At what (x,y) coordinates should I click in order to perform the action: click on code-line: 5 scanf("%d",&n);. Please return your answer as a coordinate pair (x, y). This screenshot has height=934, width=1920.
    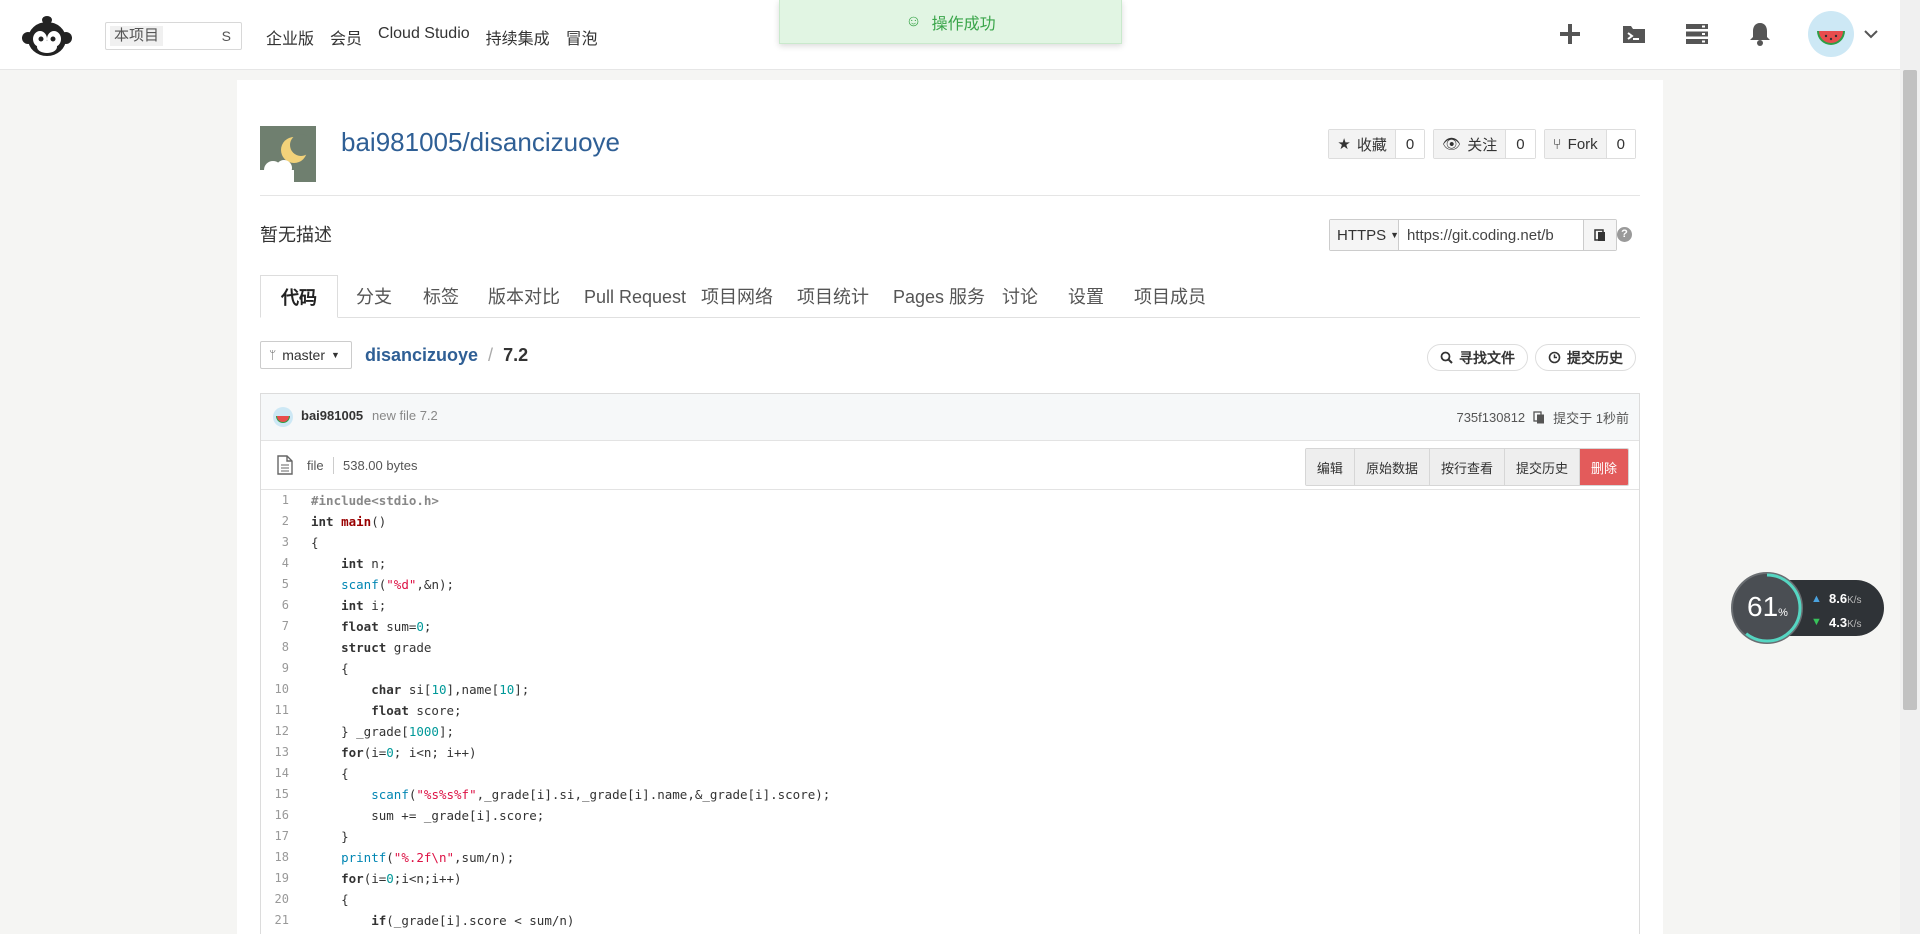
    Looking at the image, I should click on (368, 584).